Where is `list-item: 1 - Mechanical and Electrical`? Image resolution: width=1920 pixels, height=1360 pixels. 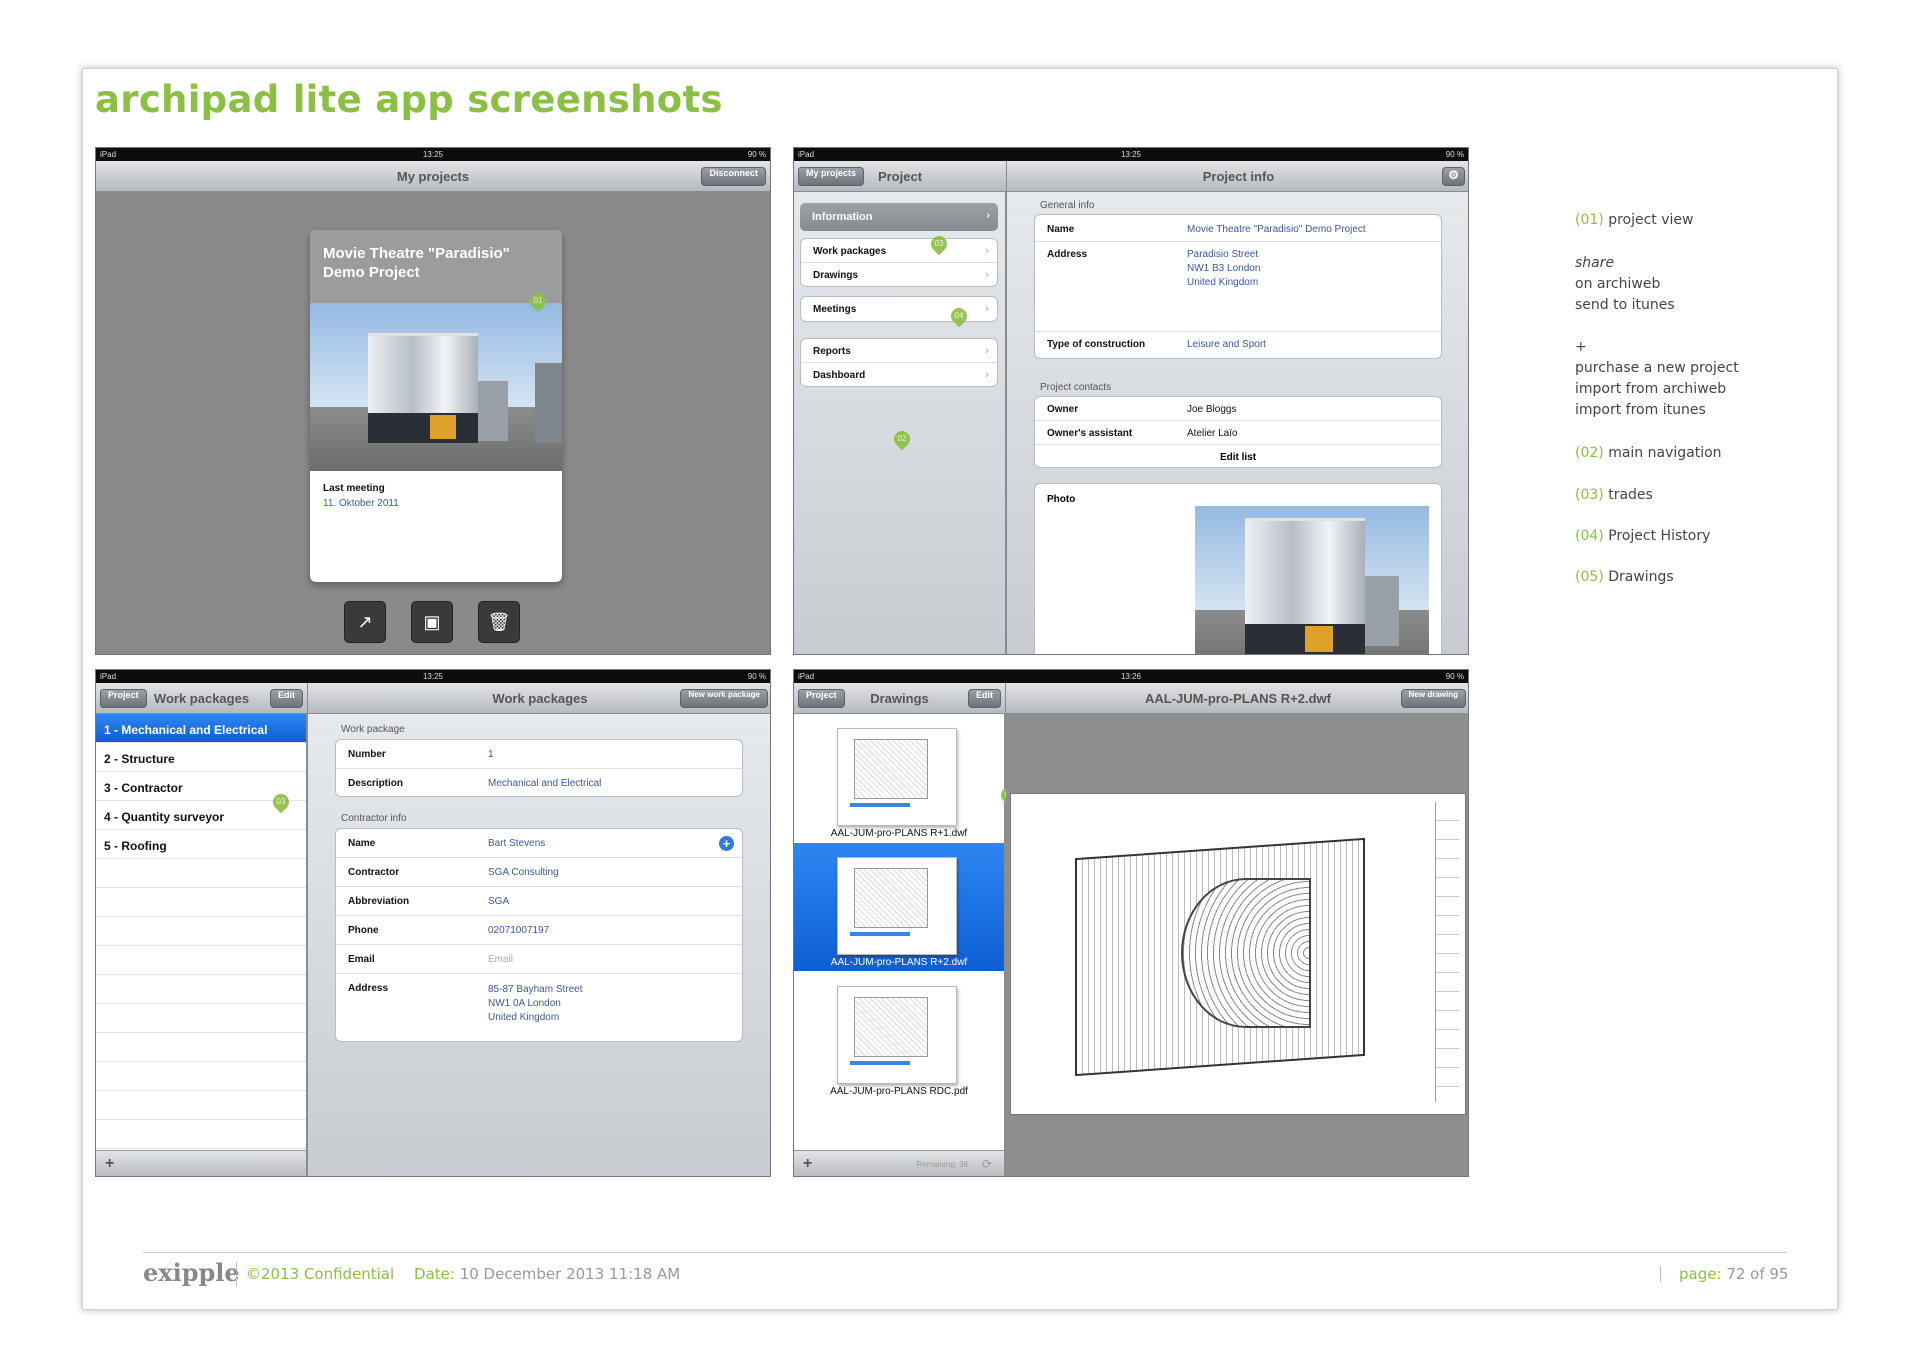
list-item: 1 - Mechanical and Electrical is located at coordinates (201, 728).